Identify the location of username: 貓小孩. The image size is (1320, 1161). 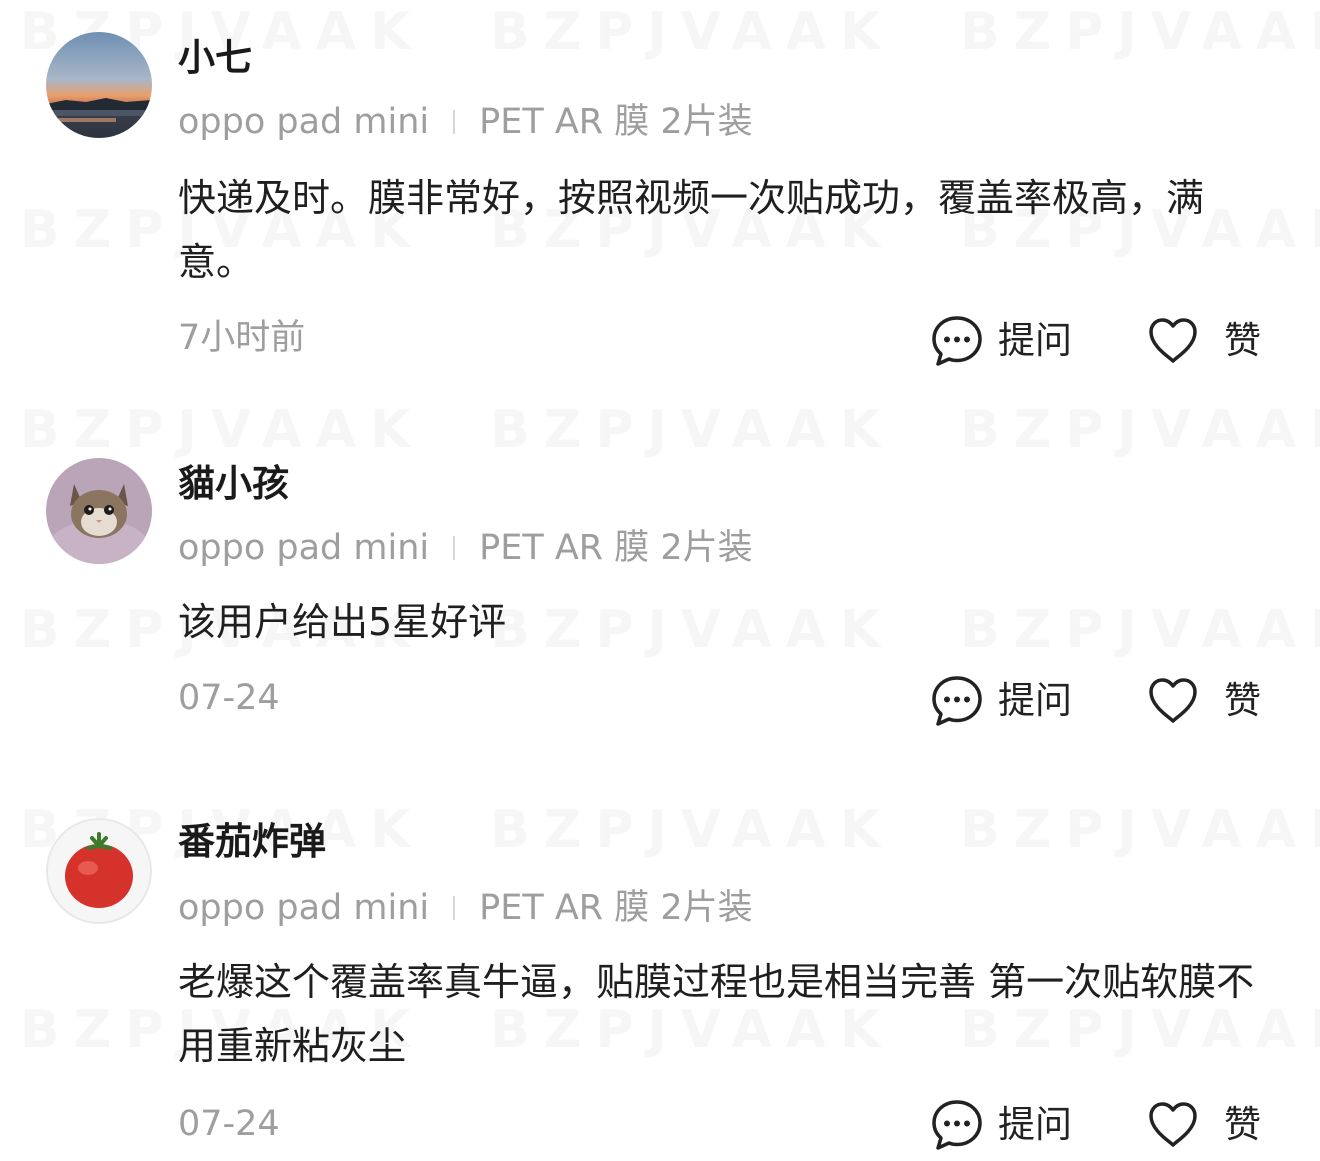
(233, 484).